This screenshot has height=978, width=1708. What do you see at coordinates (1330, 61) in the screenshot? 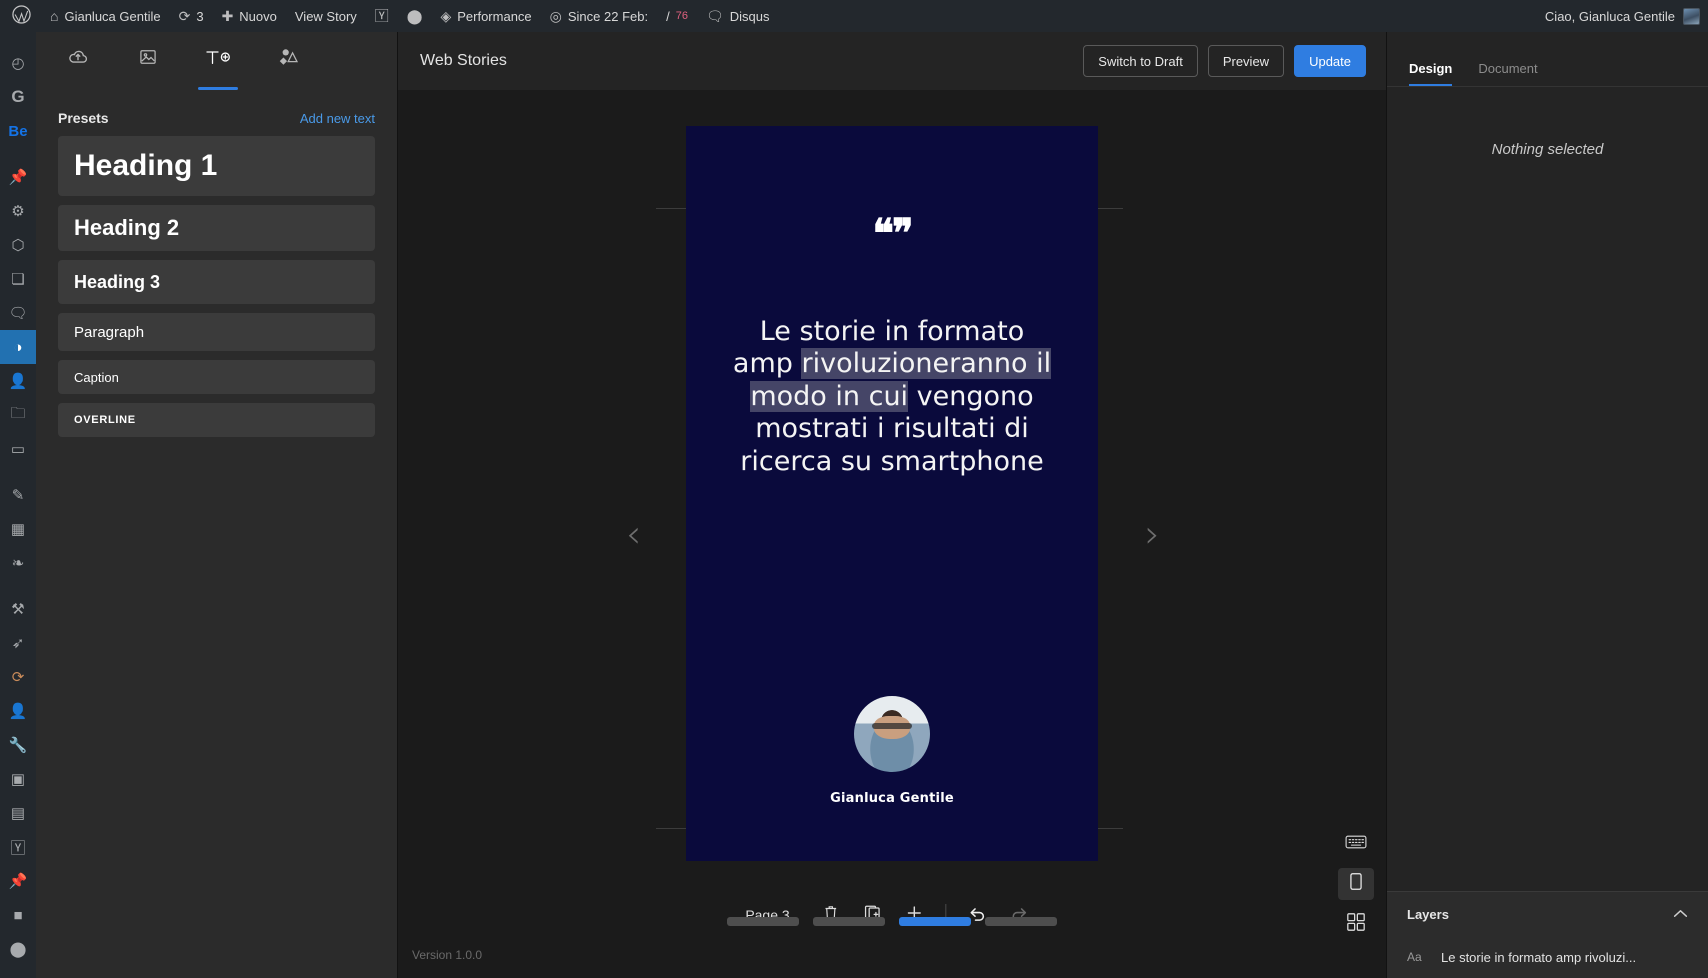
I see `update-button: Update` at bounding box center [1330, 61].